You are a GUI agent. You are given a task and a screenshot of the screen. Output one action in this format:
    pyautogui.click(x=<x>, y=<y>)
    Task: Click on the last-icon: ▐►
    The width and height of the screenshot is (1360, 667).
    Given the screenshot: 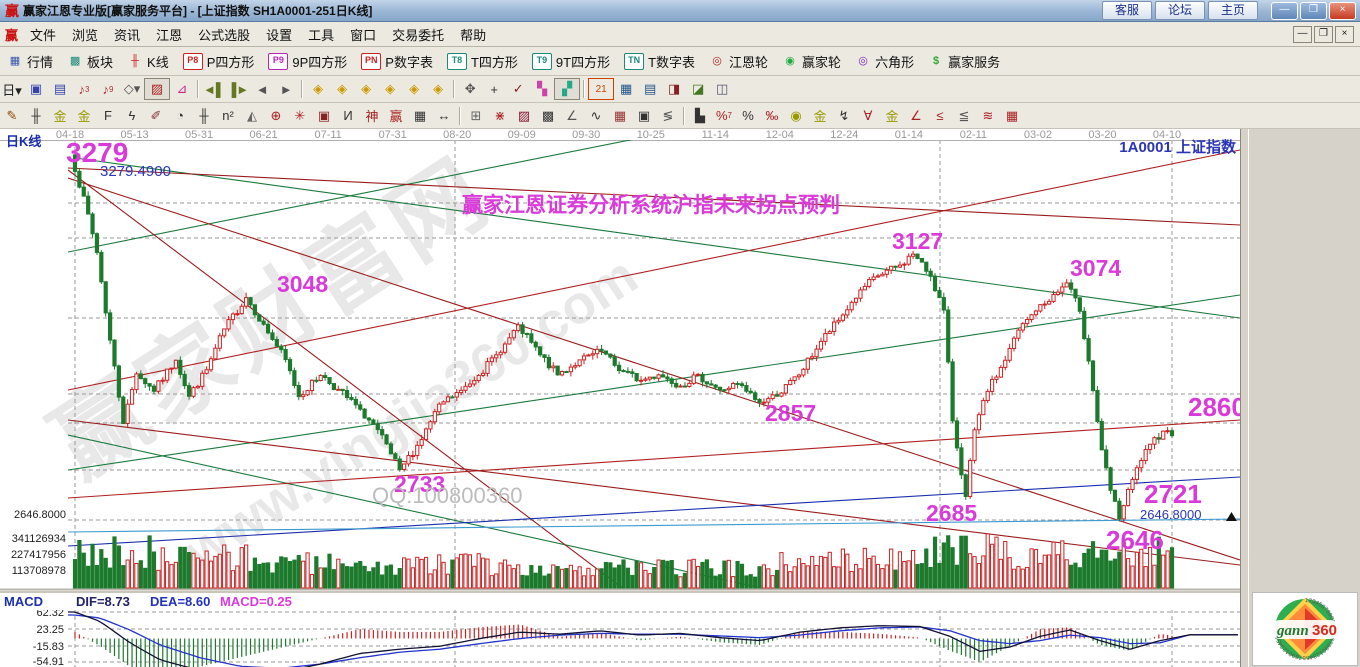 What is the action you would take?
    pyautogui.click(x=238, y=89)
    